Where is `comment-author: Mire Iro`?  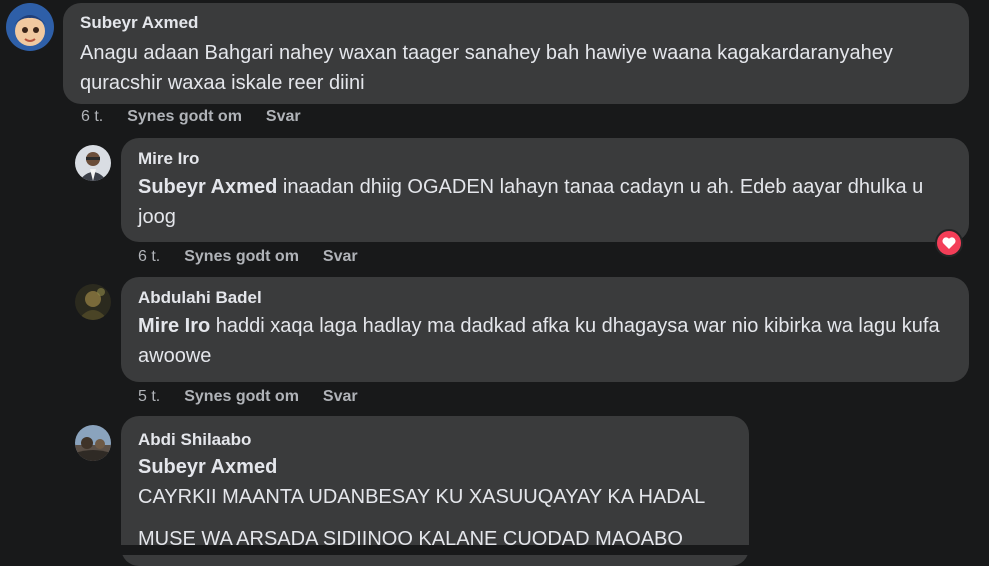
comment-author: Mire Iro is located at coordinates (545, 159).